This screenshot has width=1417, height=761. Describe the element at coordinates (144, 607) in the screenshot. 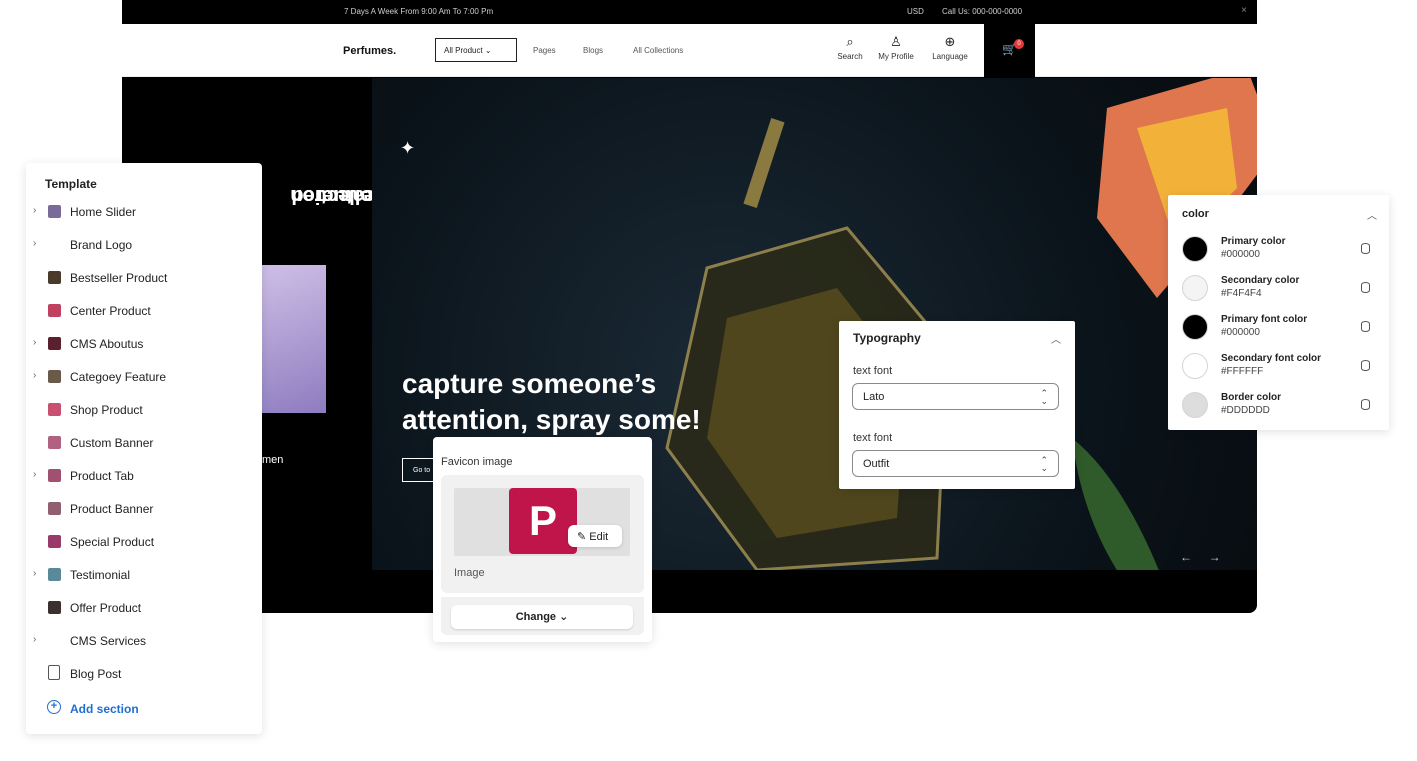

I see `template-item: Offer Product` at that location.